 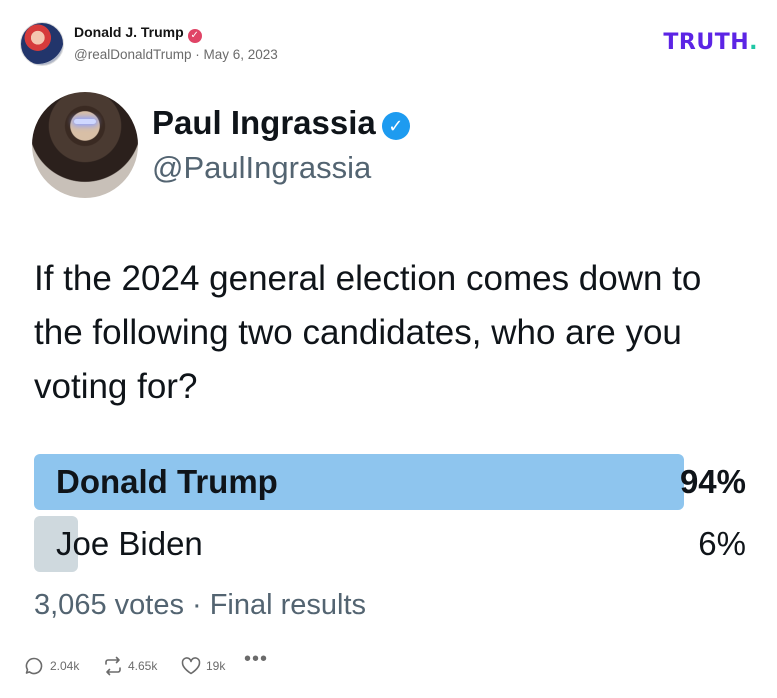 What do you see at coordinates (264, 122) in the screenshot?
I see `poster-name-text: Paul Ingrassia` at bounding box center [264, 122].